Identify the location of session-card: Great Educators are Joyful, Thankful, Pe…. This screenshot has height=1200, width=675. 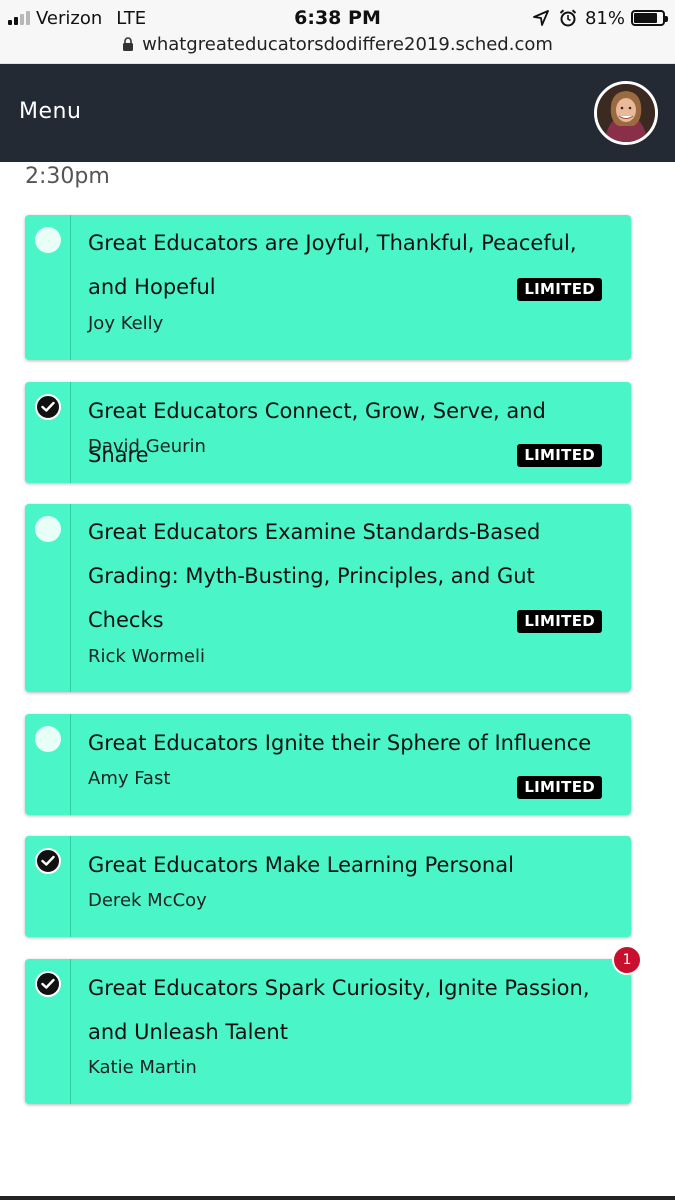
(328, 287).